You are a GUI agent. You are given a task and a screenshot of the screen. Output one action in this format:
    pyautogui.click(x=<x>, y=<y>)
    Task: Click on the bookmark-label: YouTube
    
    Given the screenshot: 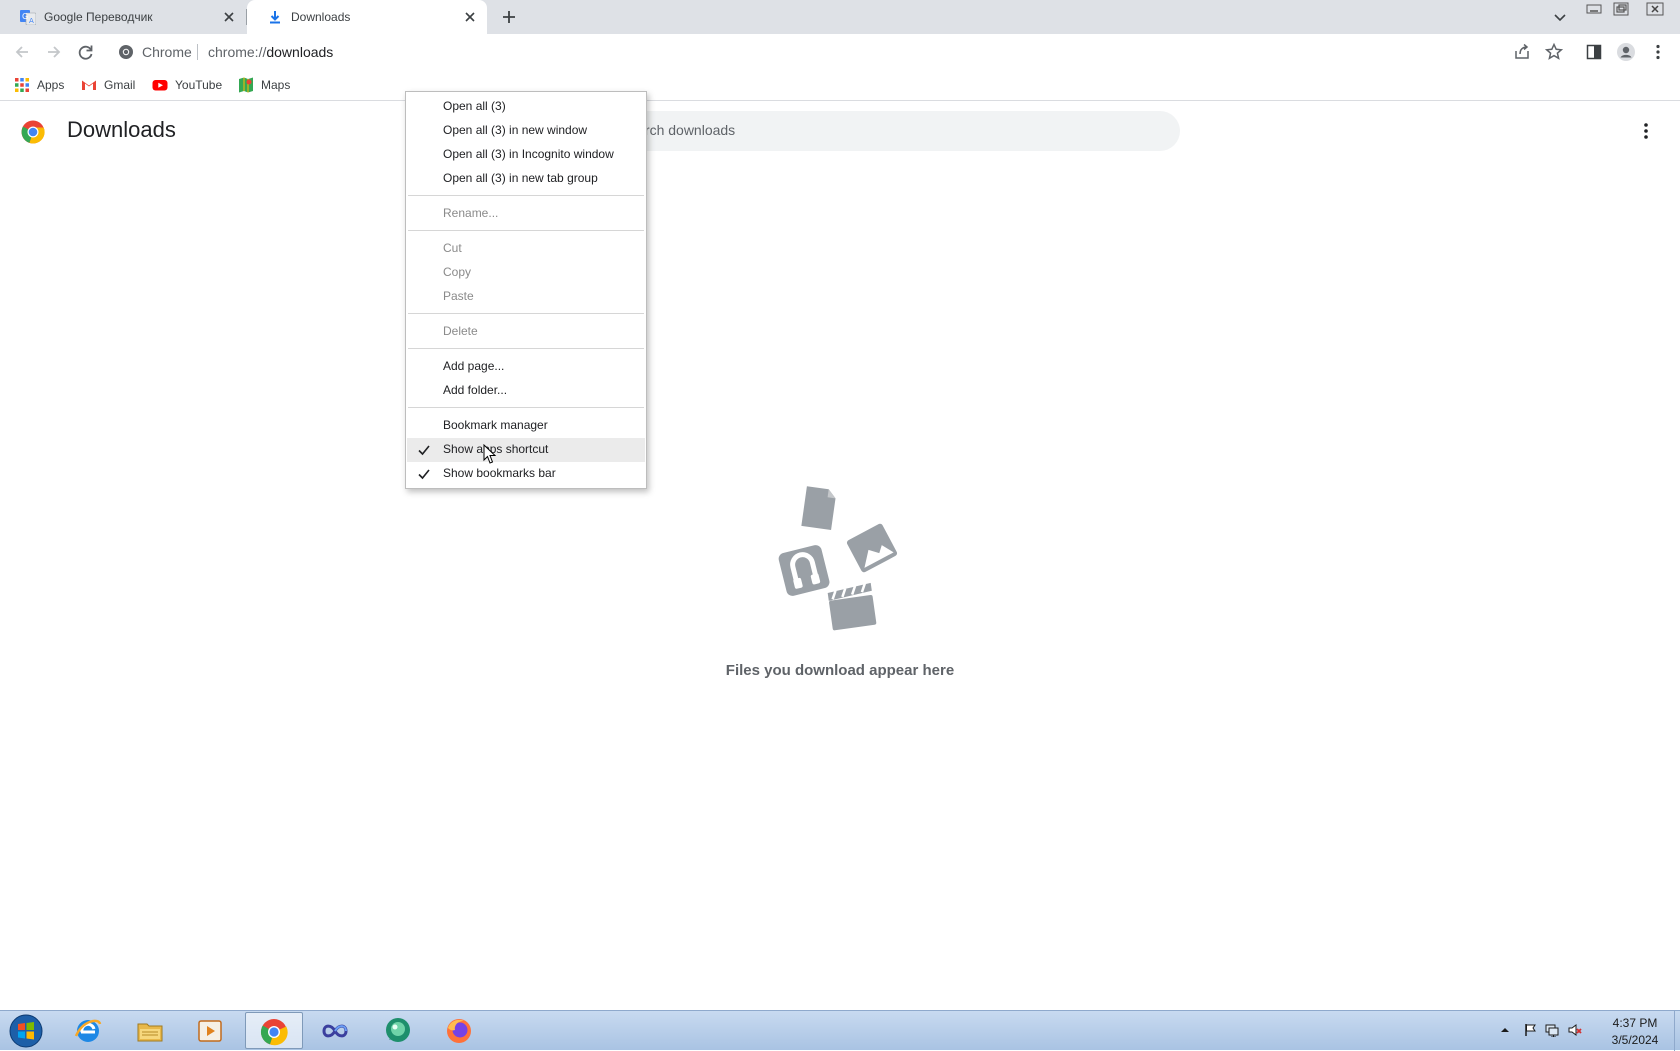 What is the action you would take?
    pyautogui.click(x=199, y=85)
    